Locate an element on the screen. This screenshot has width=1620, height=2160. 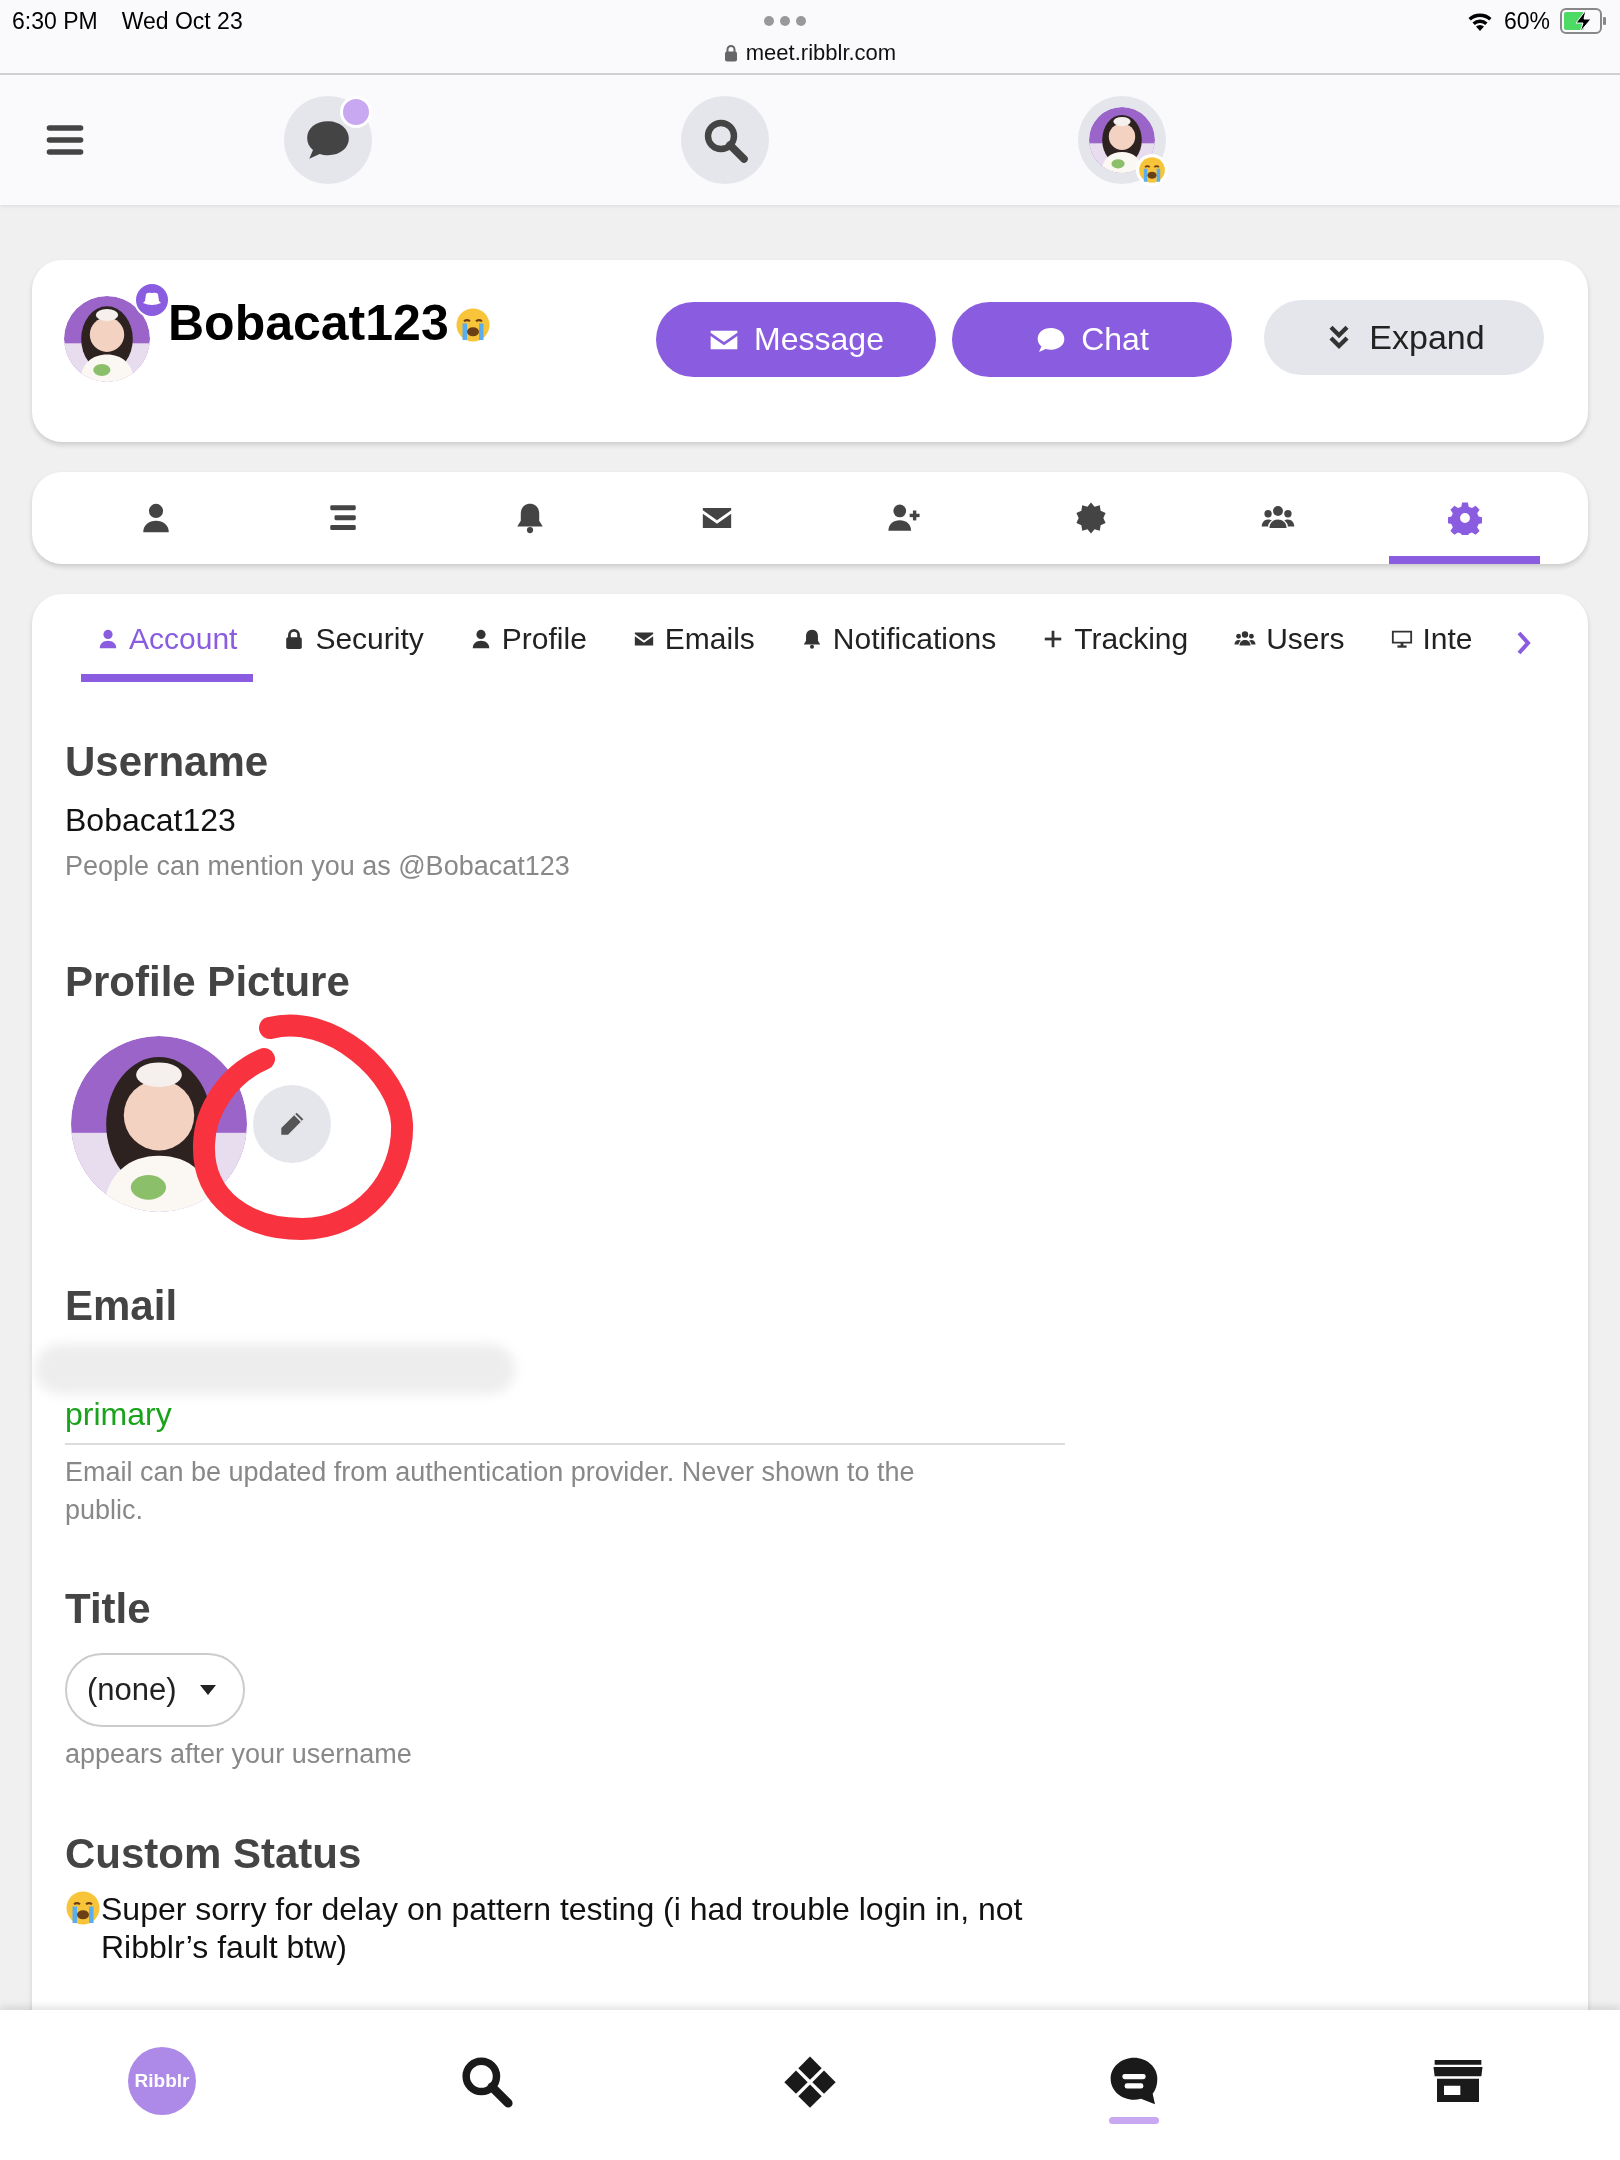
battery-percent: 60% is located at coordinates (1526, 21).